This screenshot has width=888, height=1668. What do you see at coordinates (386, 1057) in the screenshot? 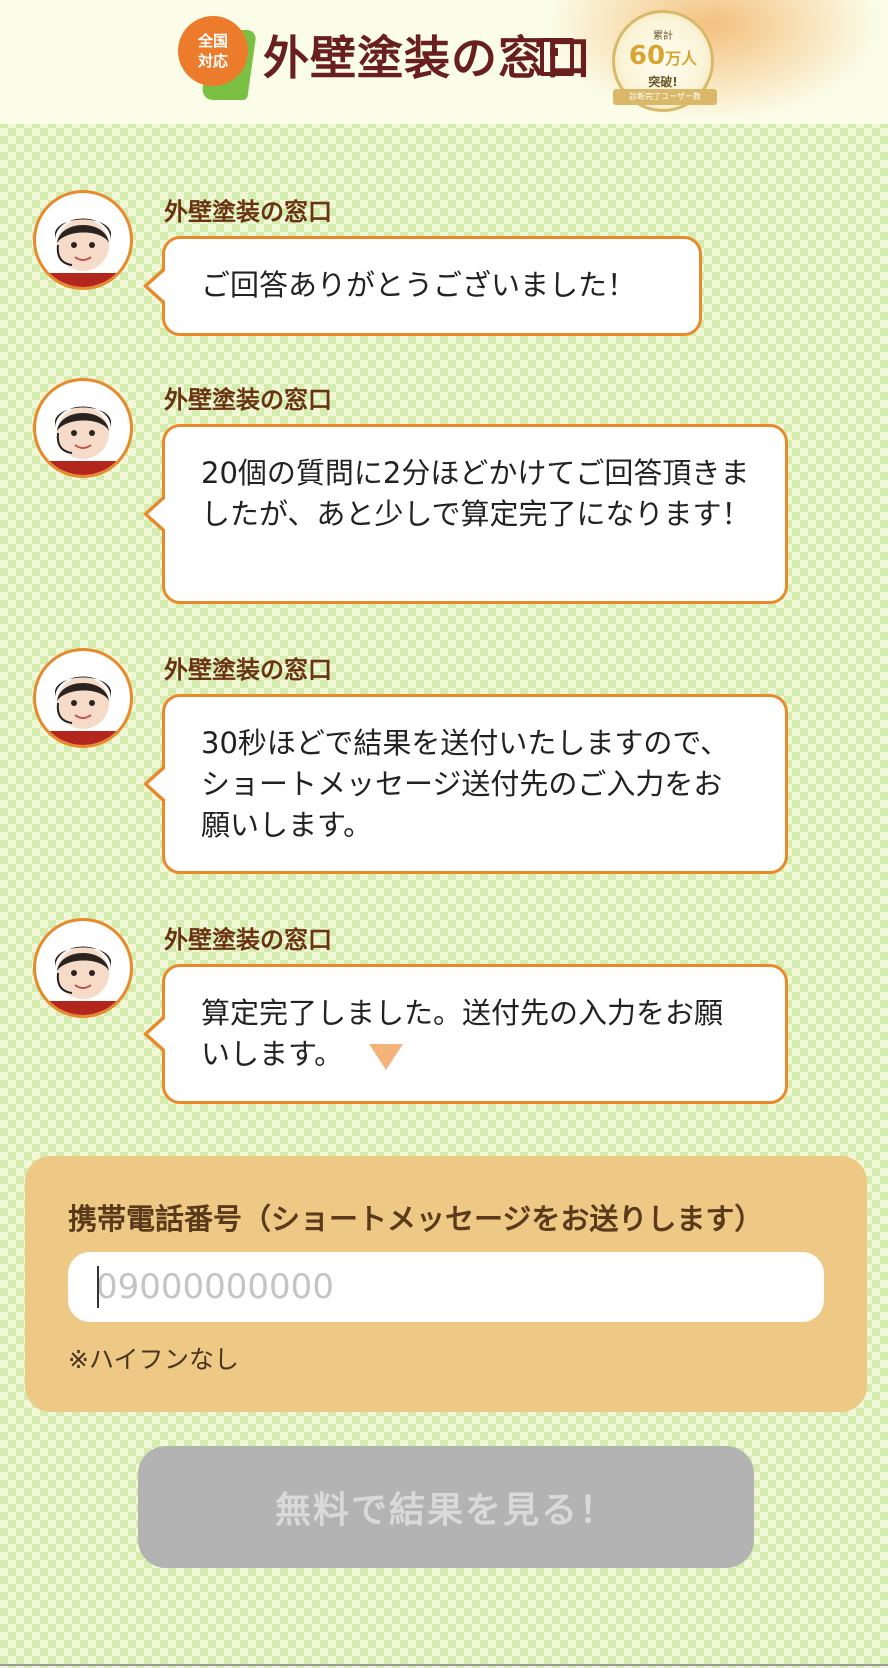
I see `triangle-down-icon` at bounding box center [386, 1057].